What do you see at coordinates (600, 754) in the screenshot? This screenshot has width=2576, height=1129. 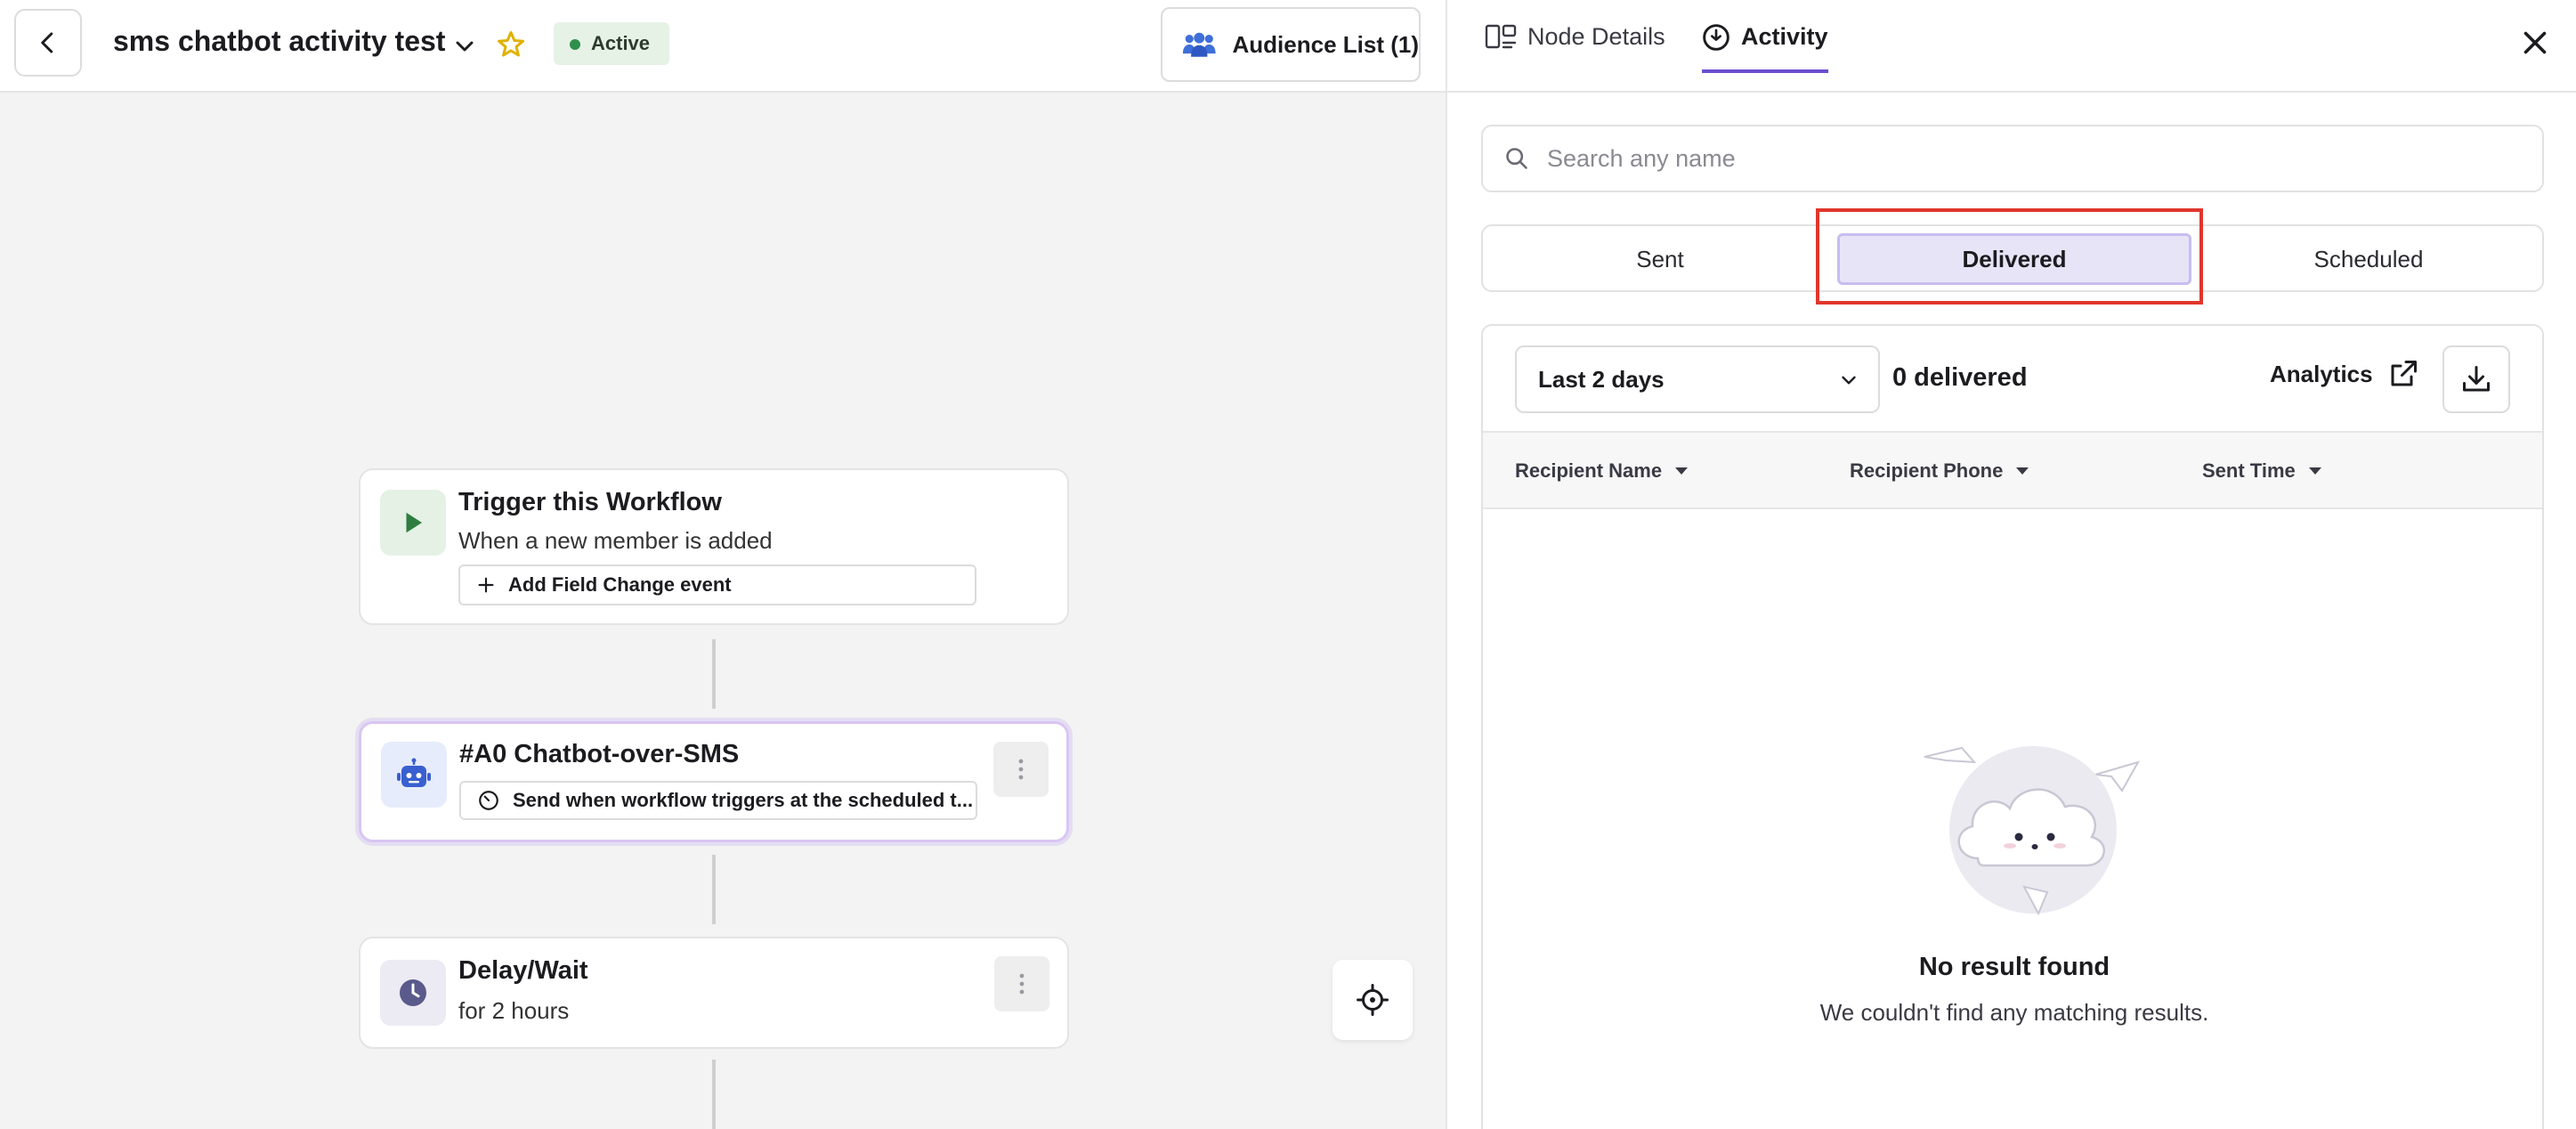 I see `node-title: #A0 Chatbot-over-SMS` at bounding box center [600, 754].